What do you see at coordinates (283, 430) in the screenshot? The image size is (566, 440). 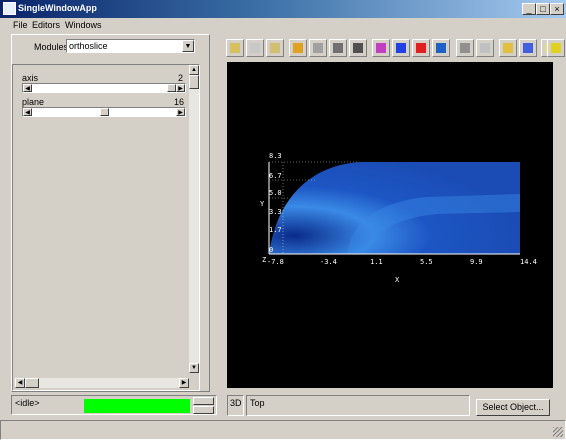 I see `status-bar` at bounding box center [283, 430].